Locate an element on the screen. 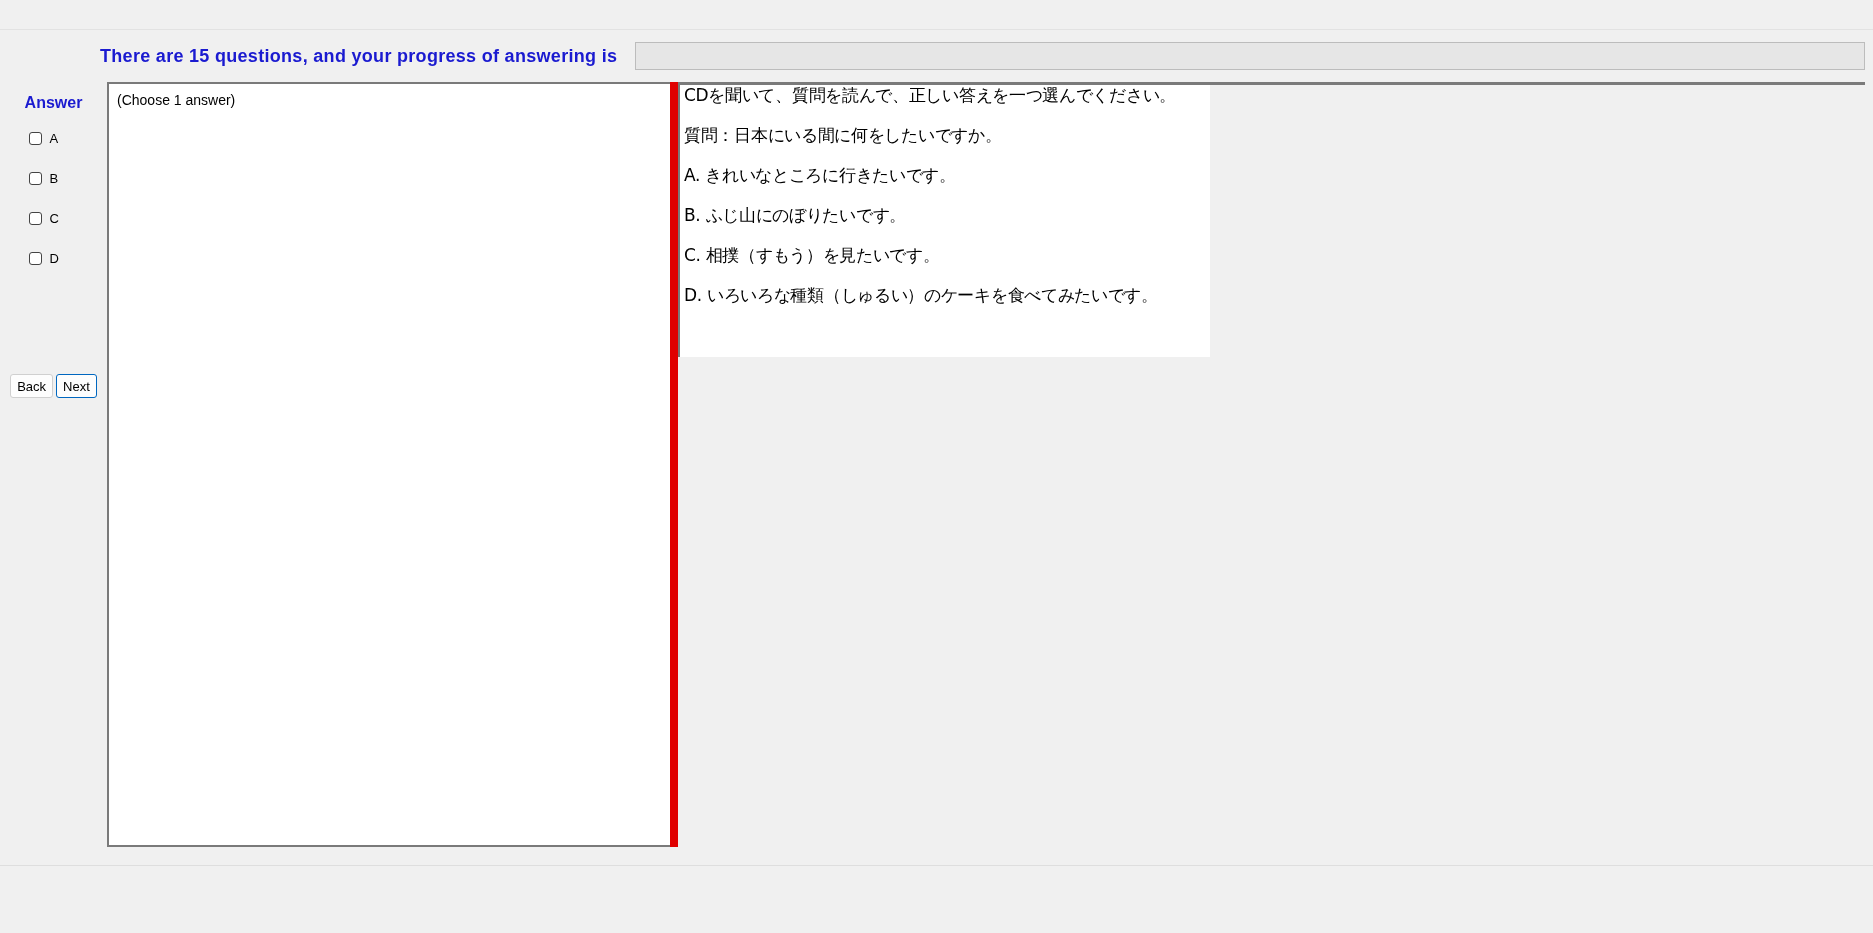  progress-label: There are 15 questions, and your progress of answering is is located at coordinates (359, 56).